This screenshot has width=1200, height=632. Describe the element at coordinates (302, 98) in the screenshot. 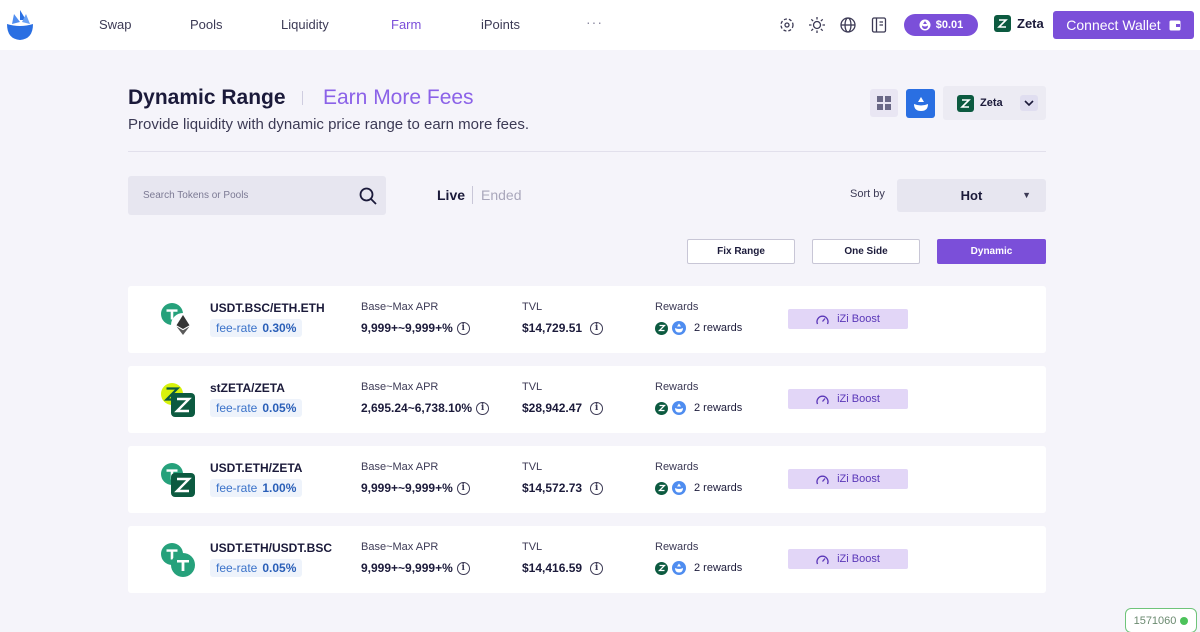

I see `title-divider` at that location.